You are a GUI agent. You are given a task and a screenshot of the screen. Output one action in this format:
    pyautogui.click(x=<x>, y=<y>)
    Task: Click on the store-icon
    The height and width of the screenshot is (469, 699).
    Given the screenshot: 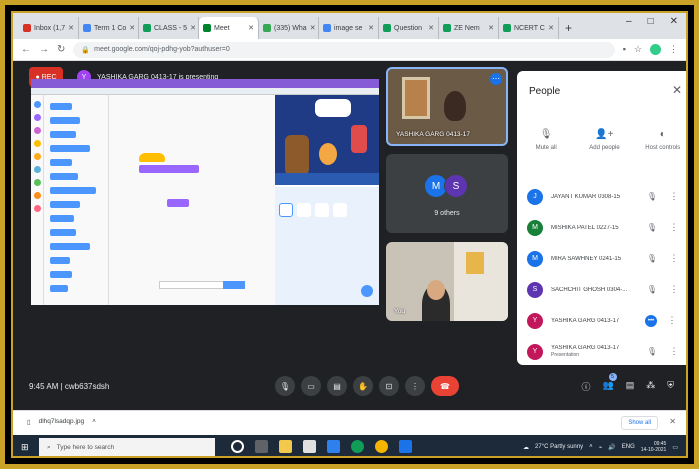 What is the action you would take?
    pyautogui.click(x=309, y=446)
    